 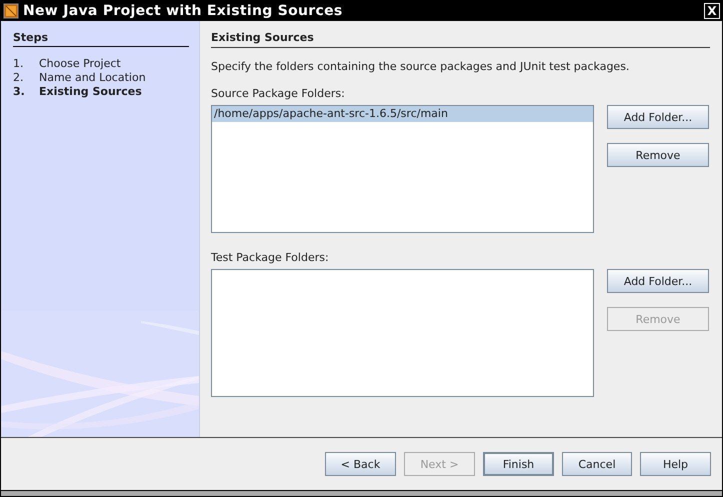 I want to click on step-item: 1. Choose Project, so click(x=67, y=64).